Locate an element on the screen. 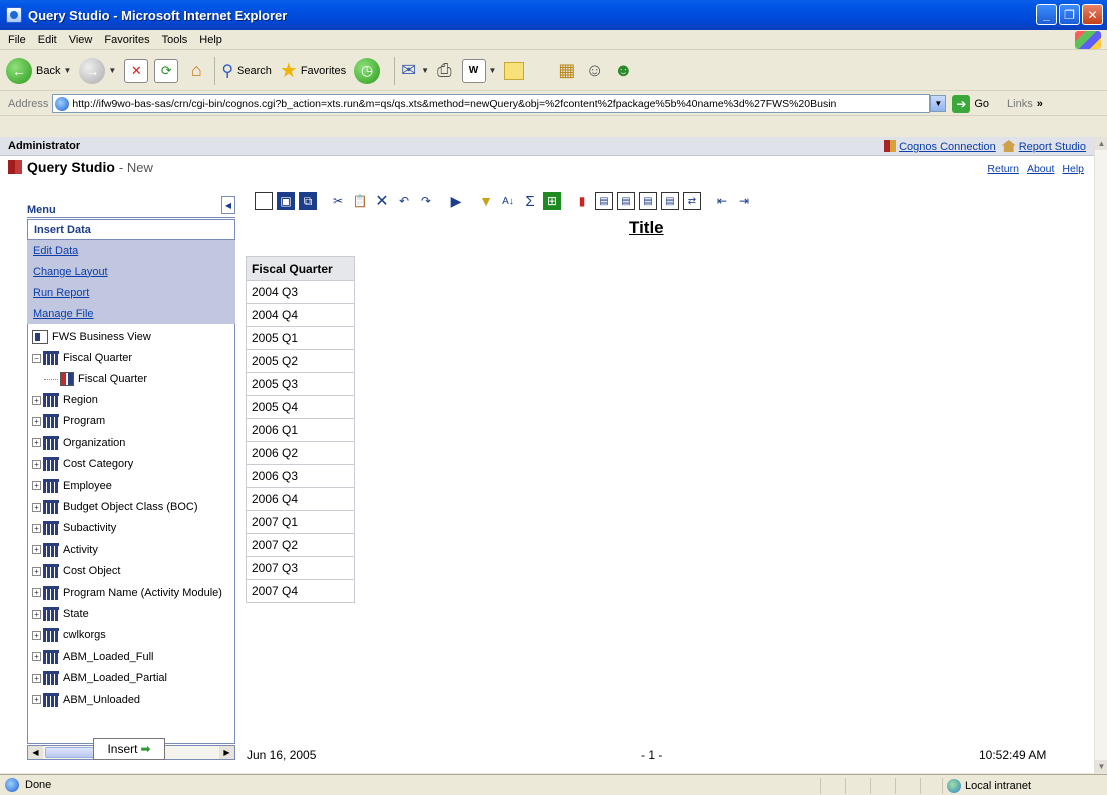 This screenshot has height=795, width=1107. address-dropdown-button: ▼ is located at coordinates (938, 103).